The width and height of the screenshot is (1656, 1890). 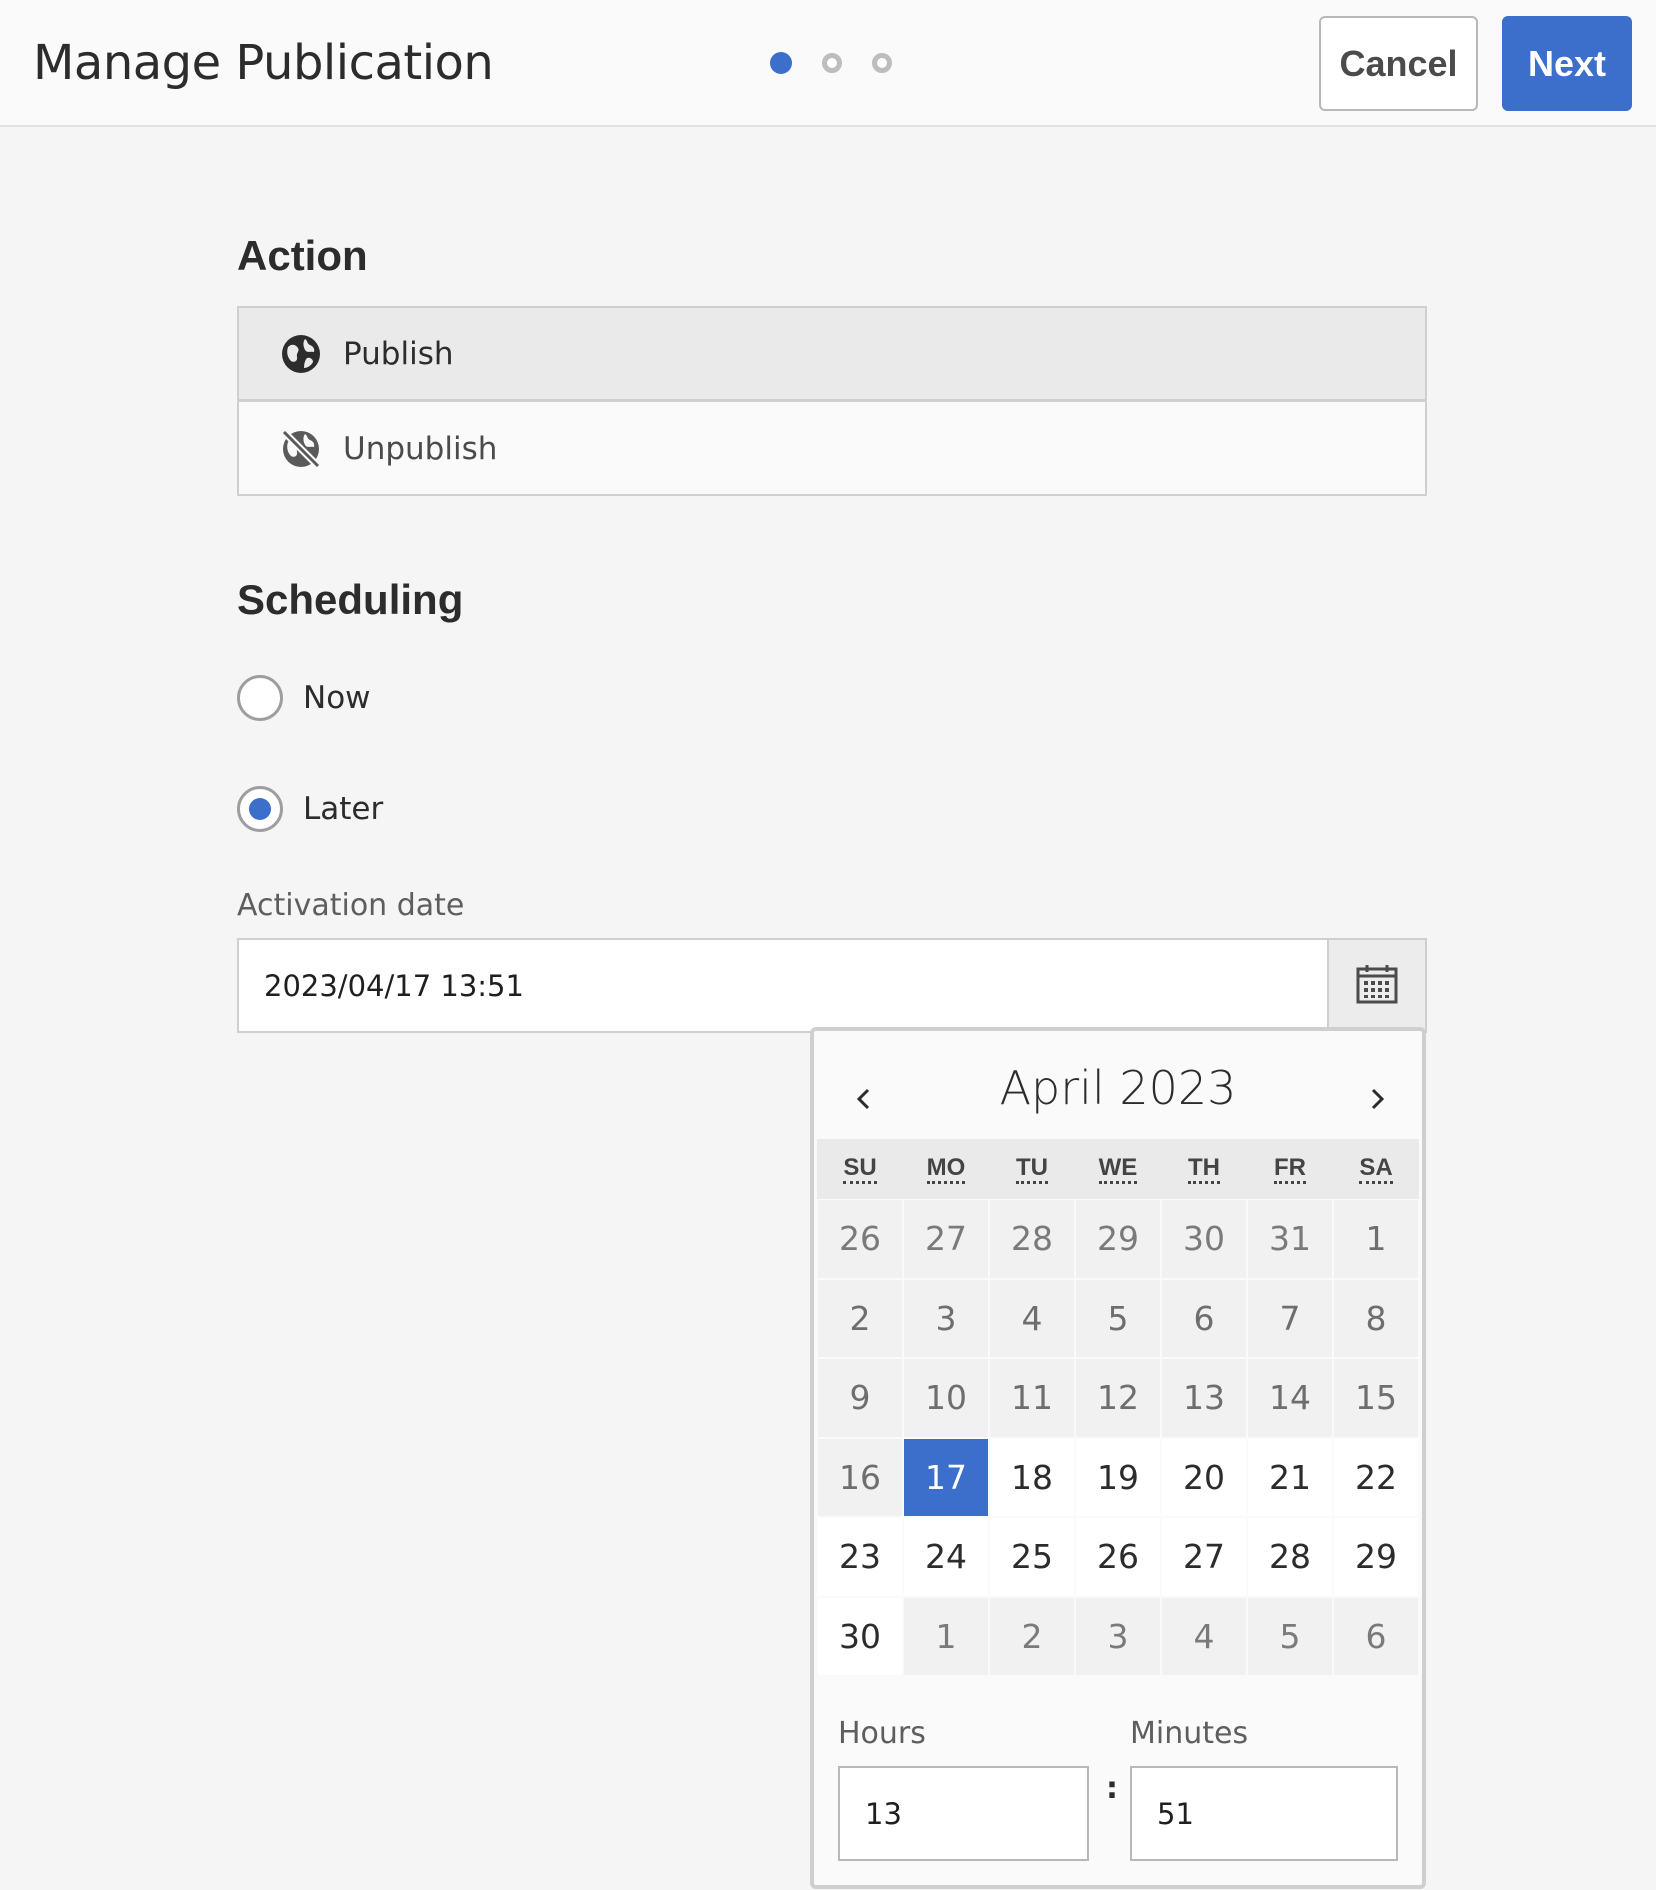 I want to click on cancel-button: Cancel, so click(x=1398, y=63).